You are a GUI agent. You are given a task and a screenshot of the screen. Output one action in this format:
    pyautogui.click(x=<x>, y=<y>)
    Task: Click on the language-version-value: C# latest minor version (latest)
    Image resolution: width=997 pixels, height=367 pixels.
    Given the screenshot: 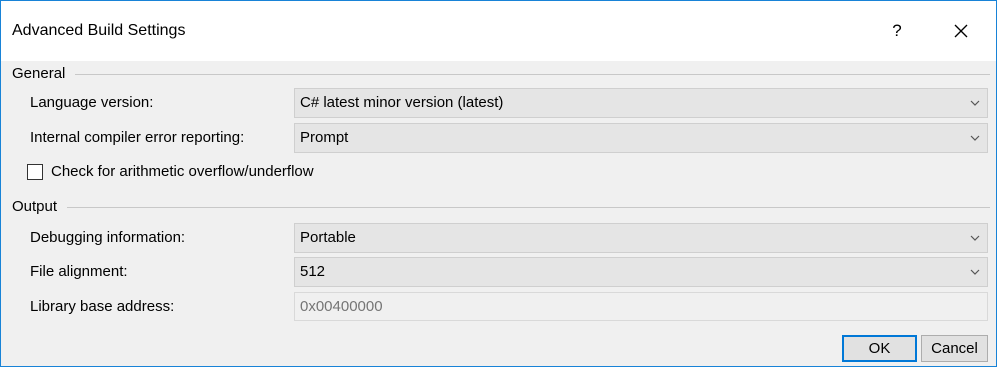 What is the action you would take?
    pyautogui.click(x=402, y=102)
    